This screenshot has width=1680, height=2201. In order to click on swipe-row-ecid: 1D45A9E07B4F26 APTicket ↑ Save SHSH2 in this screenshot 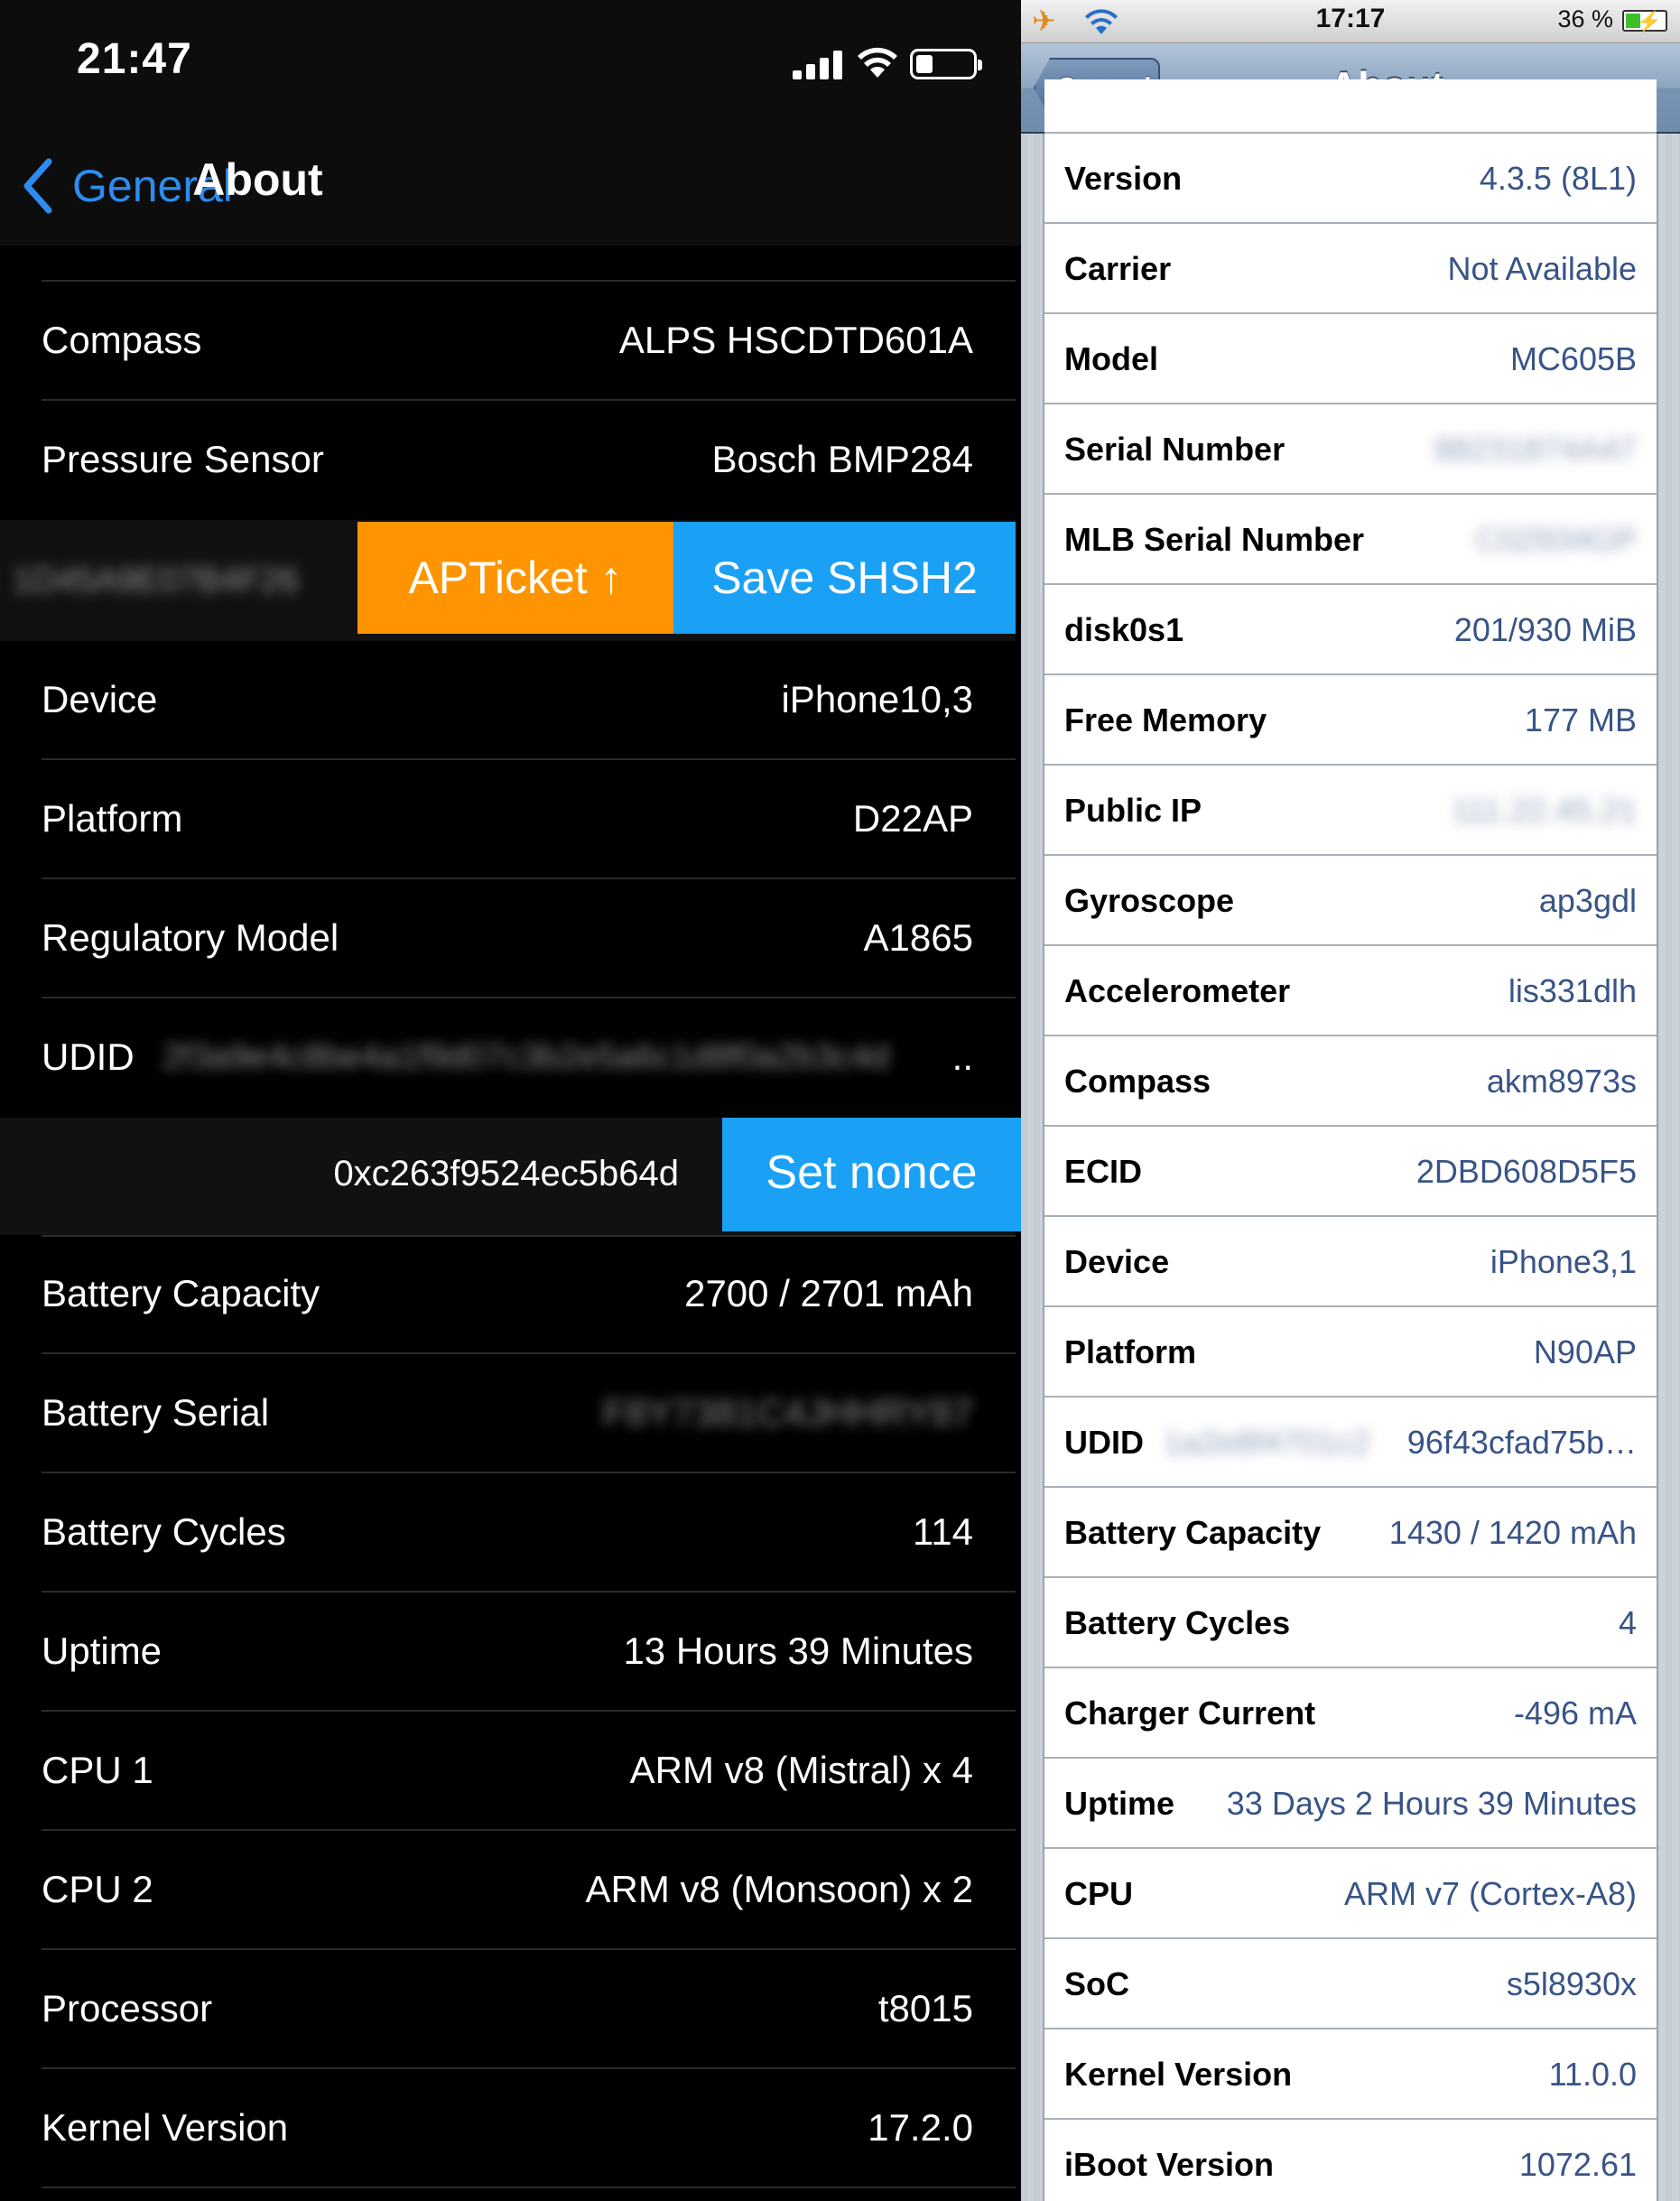, I will do `click(508, 580)`.